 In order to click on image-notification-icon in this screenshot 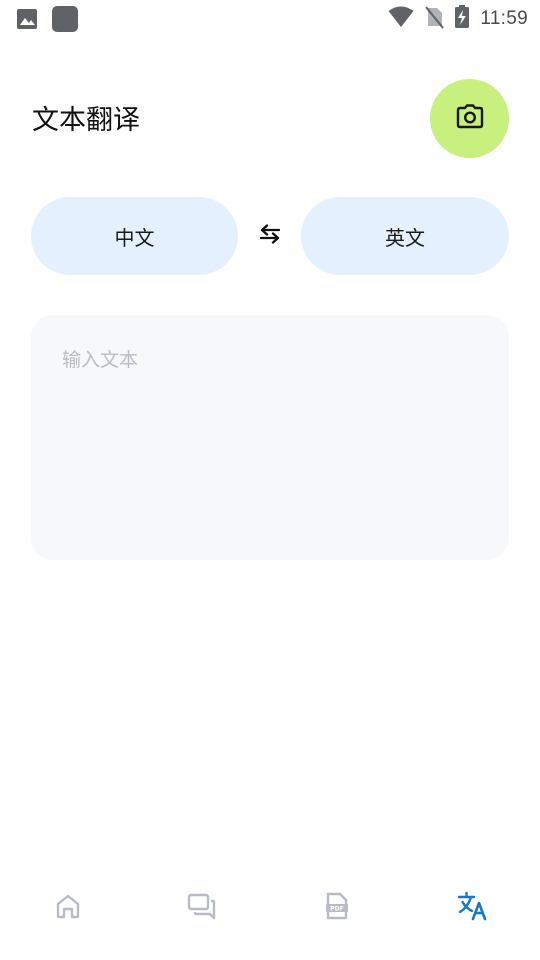, I will do `click(27, 21)`.